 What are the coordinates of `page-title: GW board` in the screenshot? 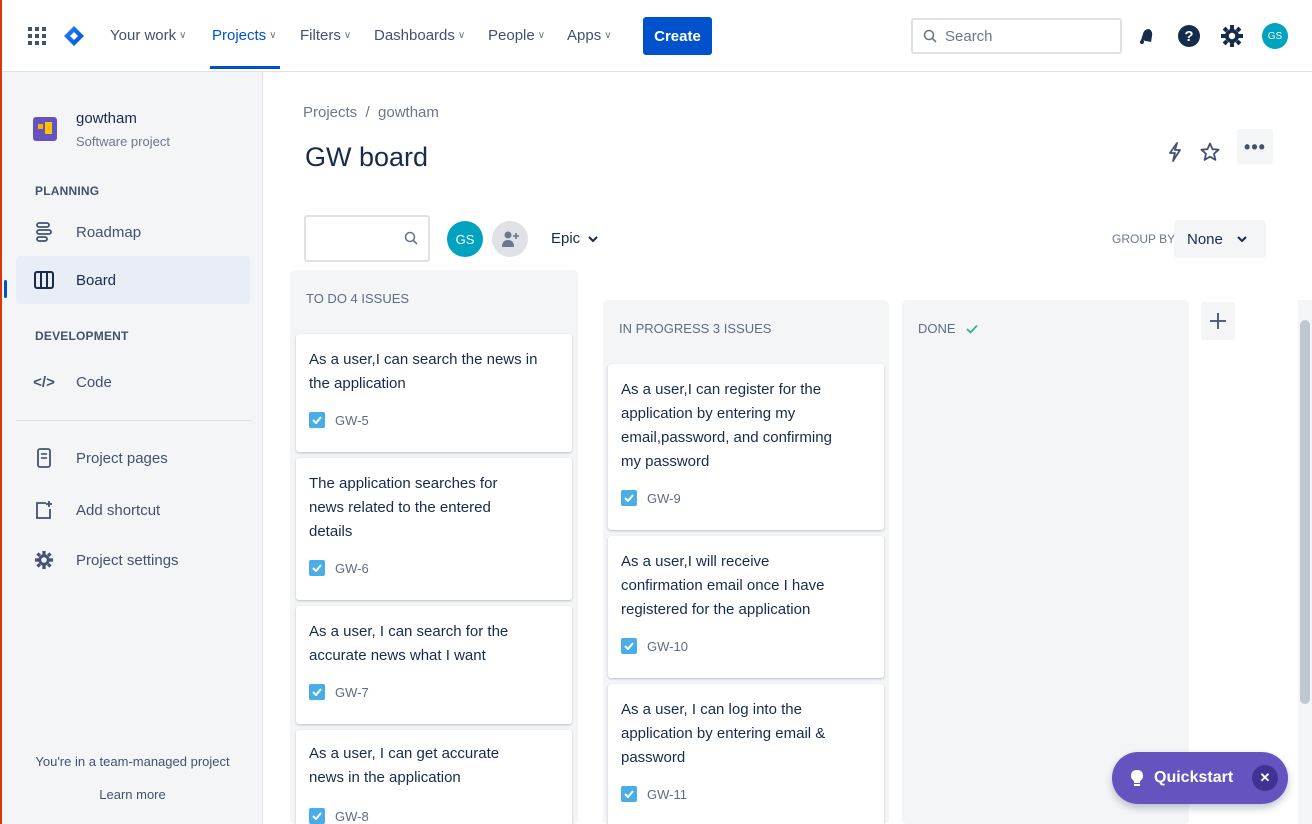 It's located at (367, 157).